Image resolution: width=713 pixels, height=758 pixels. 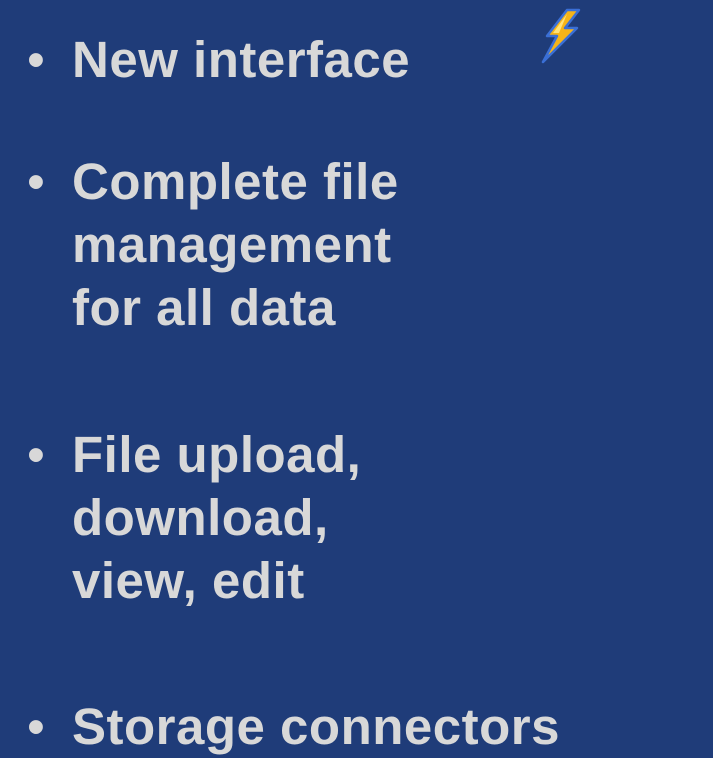 I want to click on lightning-bolt-icon, so click(x=561, y=36).